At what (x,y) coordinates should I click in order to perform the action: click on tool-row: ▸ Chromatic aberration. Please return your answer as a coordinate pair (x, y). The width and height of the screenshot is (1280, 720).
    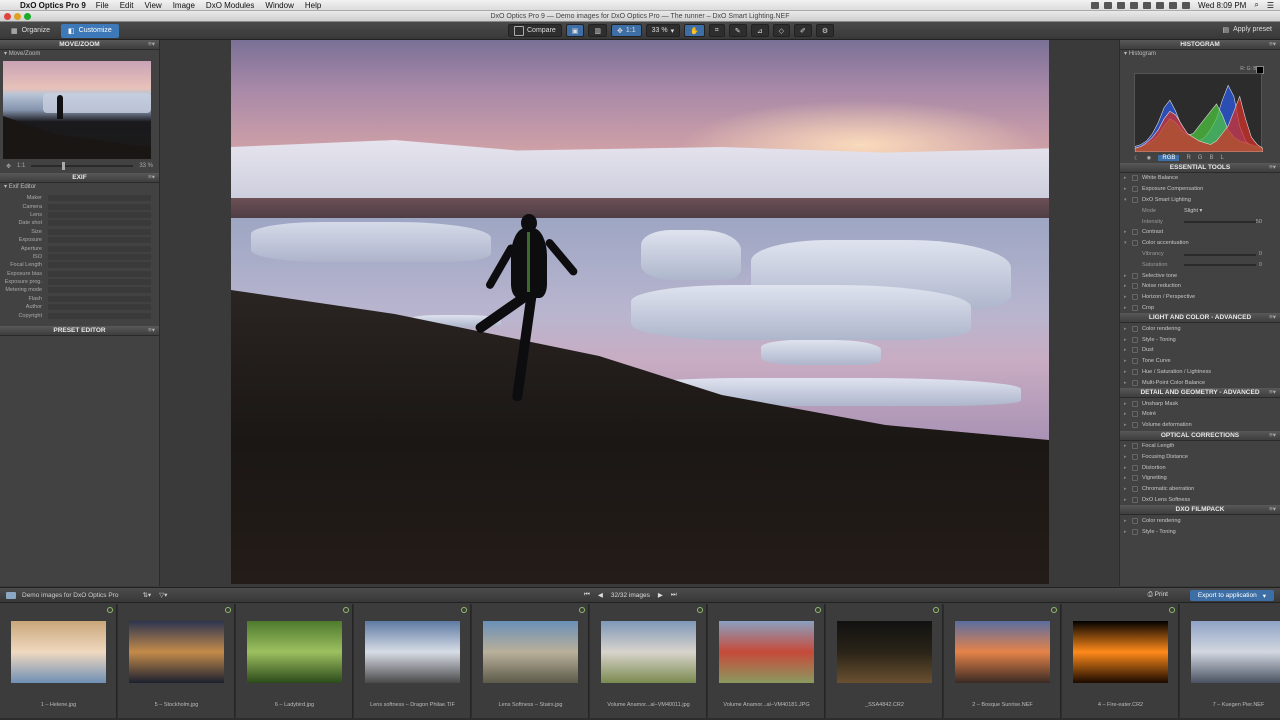
    Looking at the image, I should click on (1200, 489).